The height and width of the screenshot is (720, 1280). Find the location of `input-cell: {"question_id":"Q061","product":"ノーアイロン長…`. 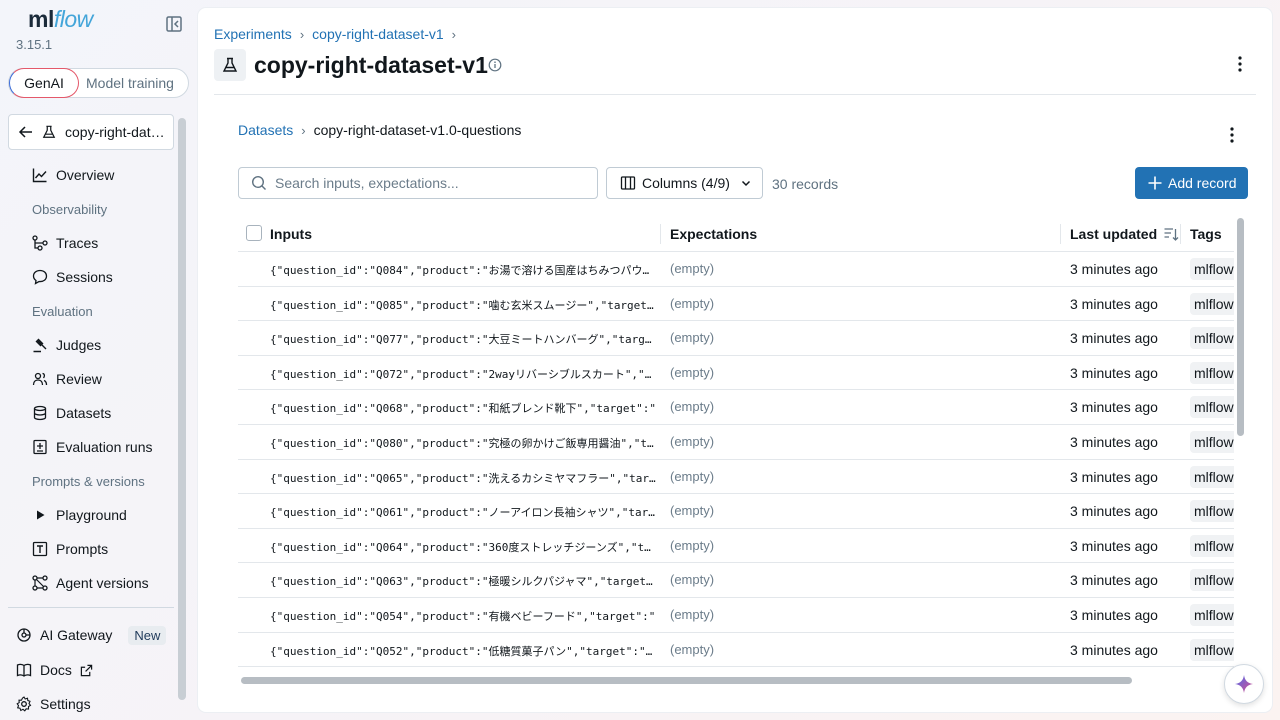

input-cell: {"question_id":"Q061","product":"ノーアイロン長… is located at coordinates (463, 512).